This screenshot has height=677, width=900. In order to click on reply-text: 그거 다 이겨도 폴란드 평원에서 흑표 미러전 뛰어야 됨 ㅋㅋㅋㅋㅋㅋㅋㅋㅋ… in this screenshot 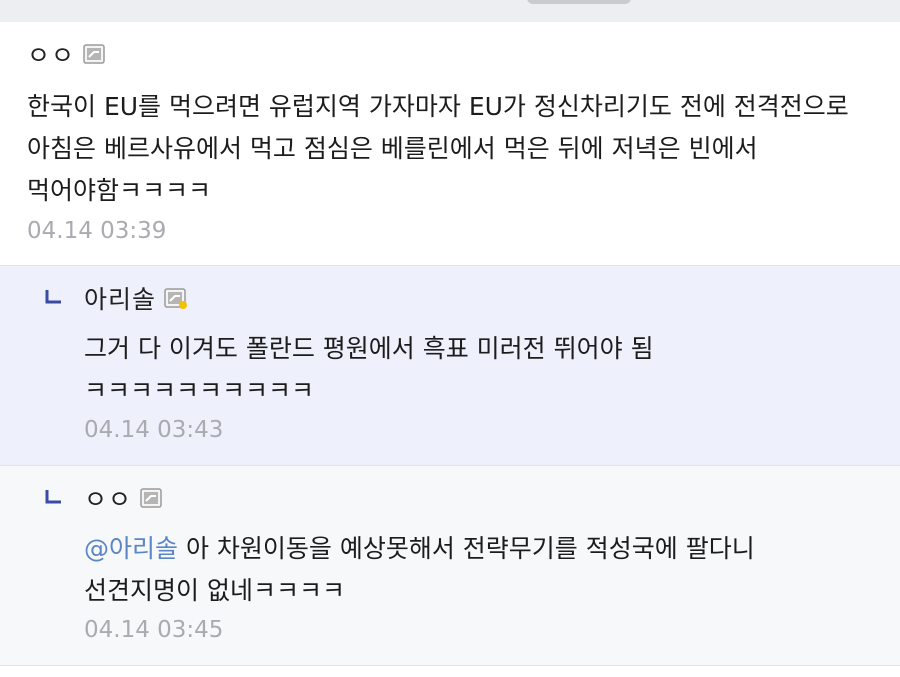, I will do `click(369, 369)`.